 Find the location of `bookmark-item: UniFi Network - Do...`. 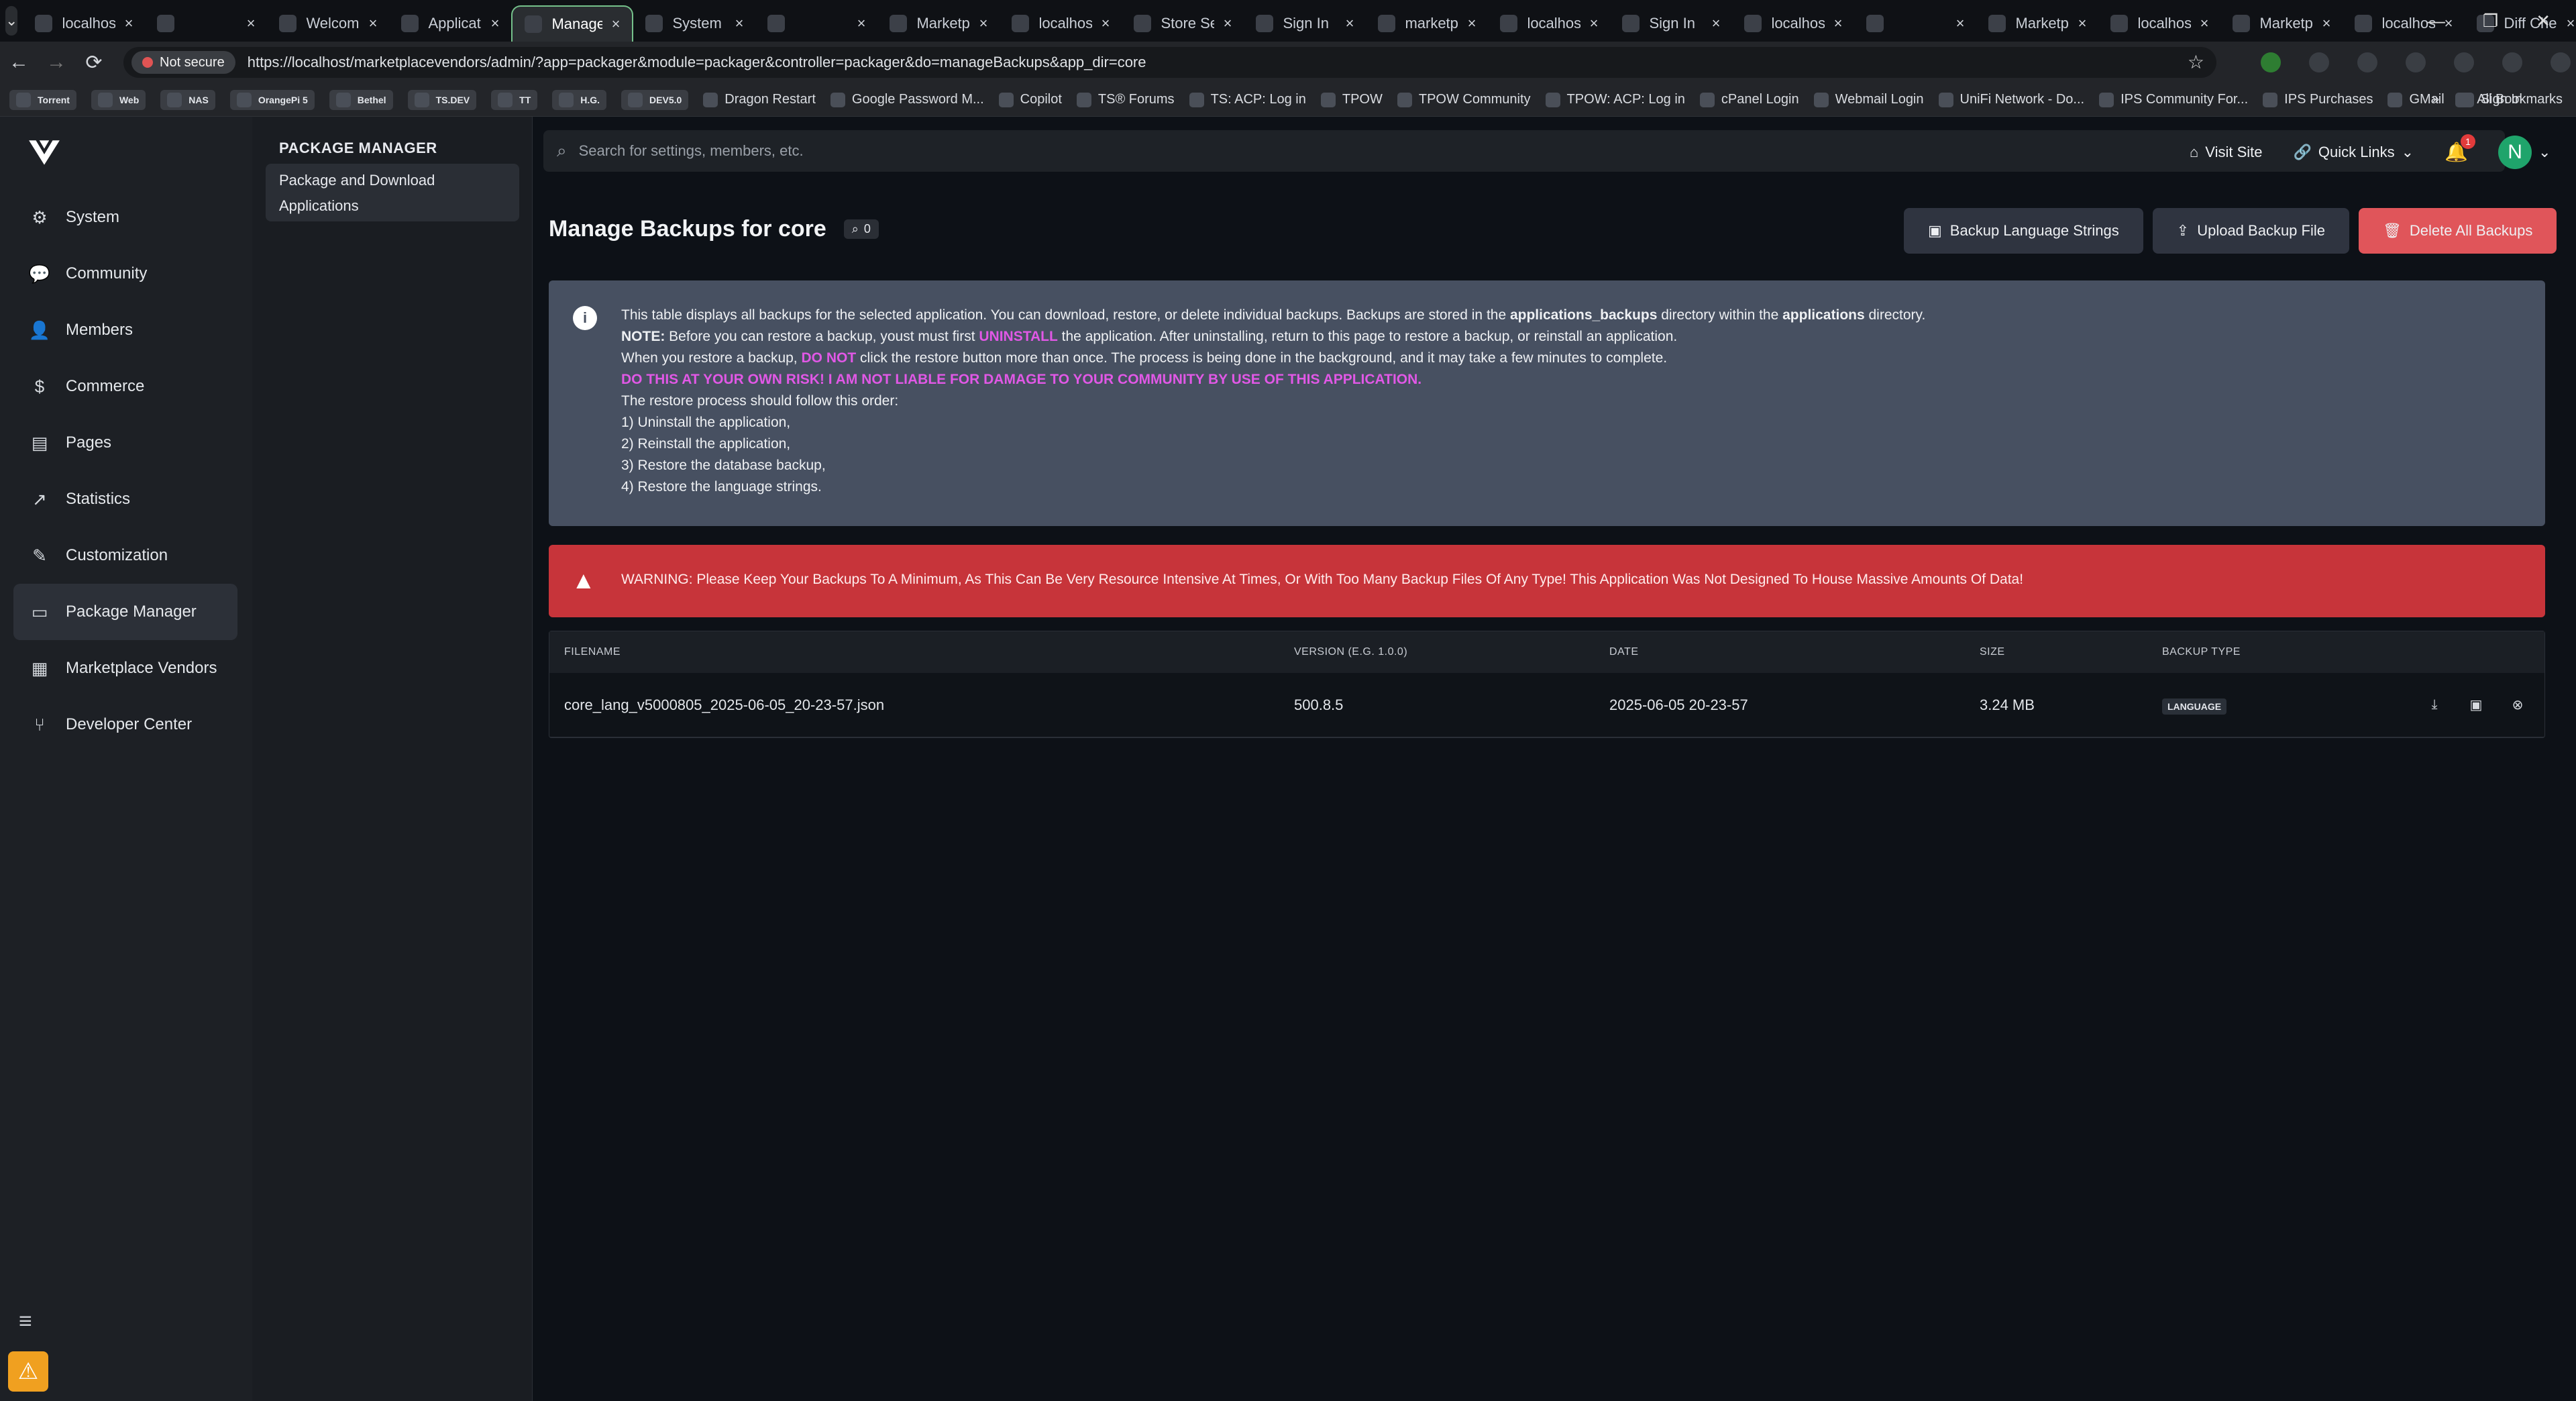

bookmark-item: UniFi Network - Do... is located at coordinates (2011, 99).